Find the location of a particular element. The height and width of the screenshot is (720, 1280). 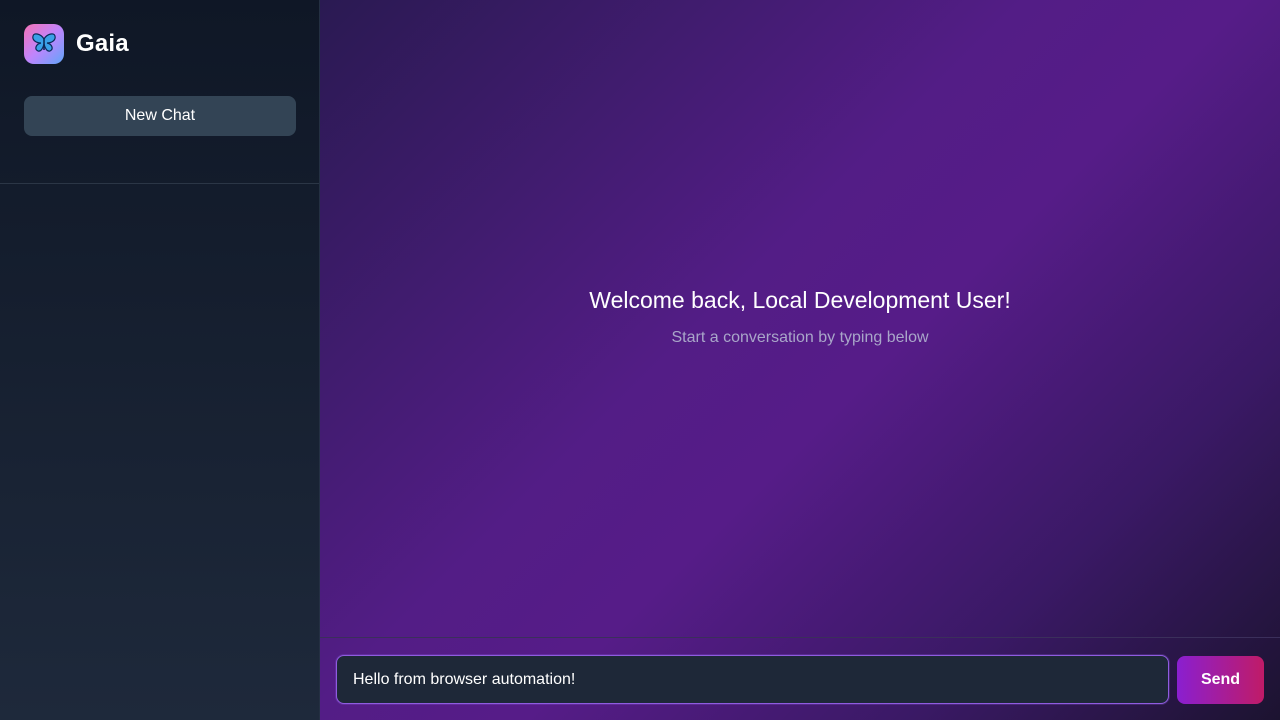

app-name: Gaia is located at coordinates (102, 43).